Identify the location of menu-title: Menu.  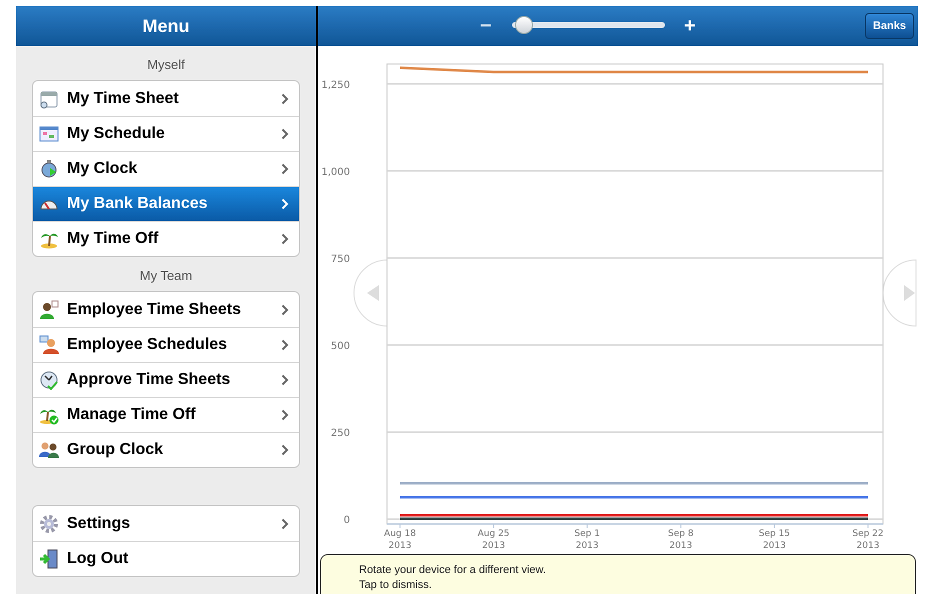
(166, 26).